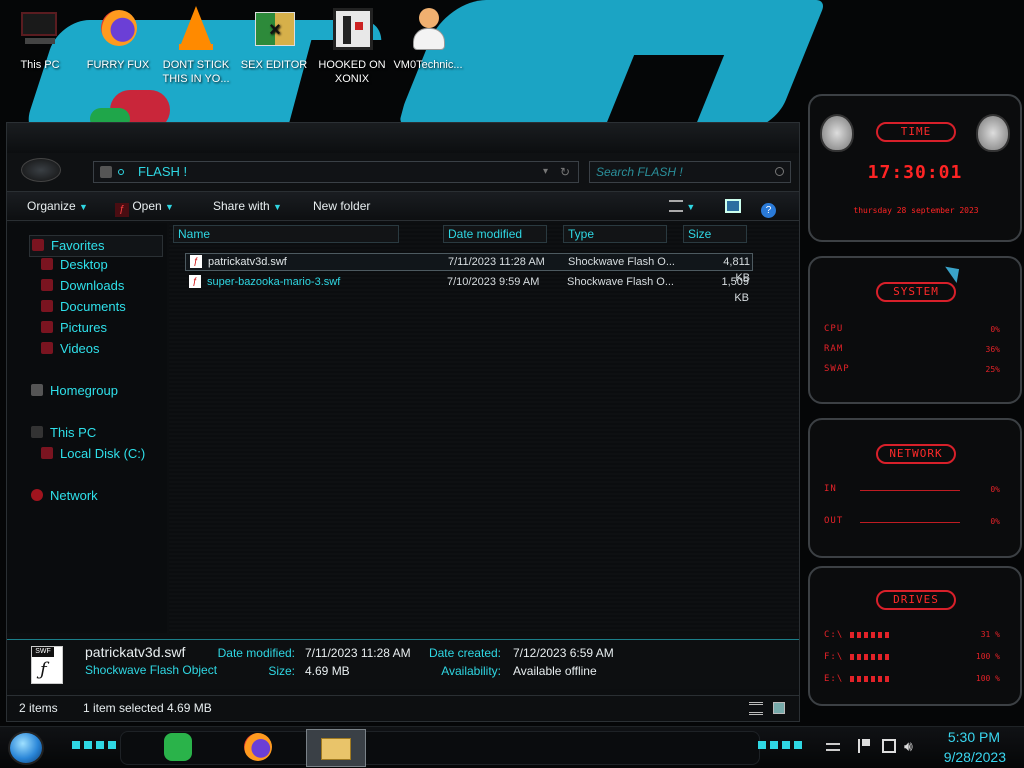 Image resolution: width=1024 pixels, height=768 pixels. Describe the element at coordinates (915, 172) in the screenshot. I see `gadget-clock: 17:30:01` at that location.